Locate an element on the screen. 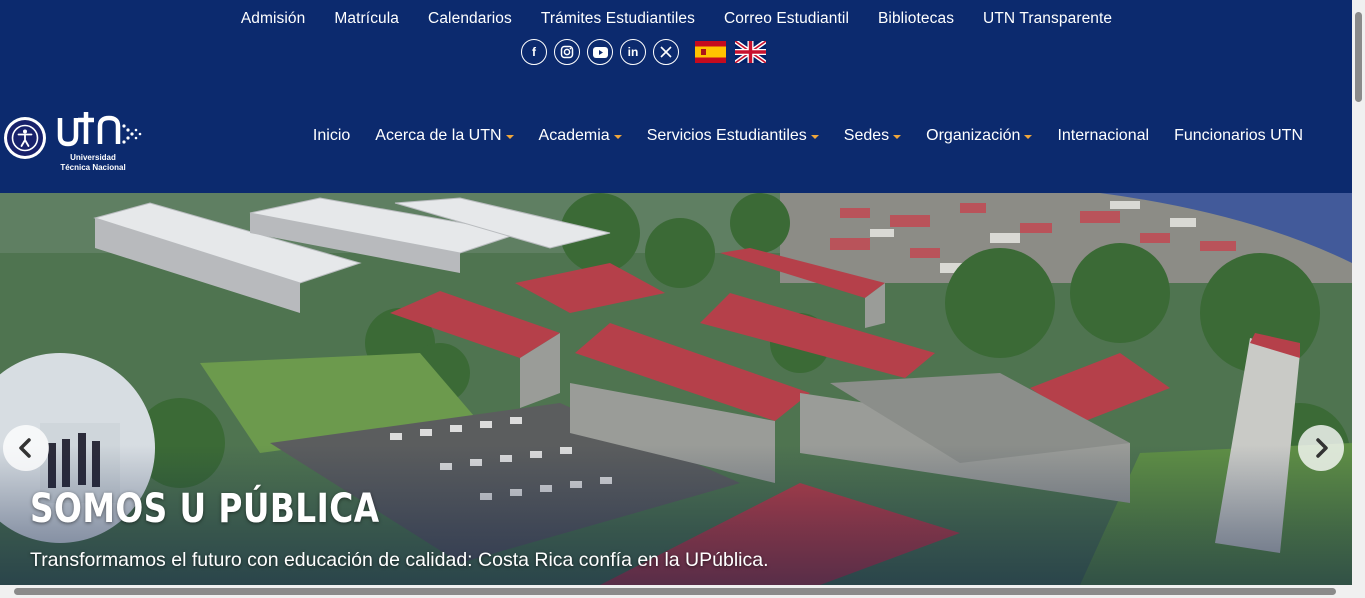  slider-prev-button is located at coordinates (26, 448).